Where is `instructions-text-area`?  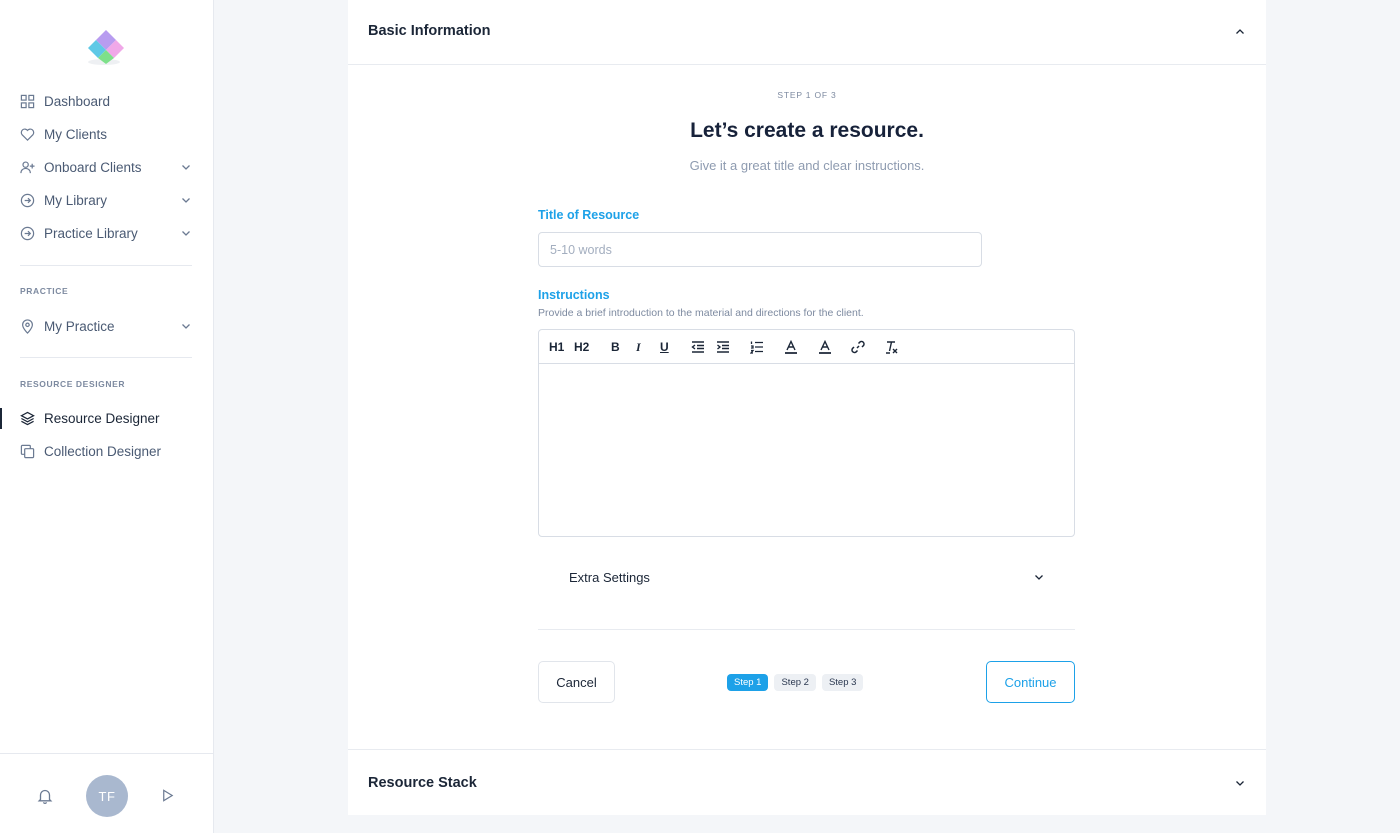
instructions-text-area is located at coordinates (806, 450).